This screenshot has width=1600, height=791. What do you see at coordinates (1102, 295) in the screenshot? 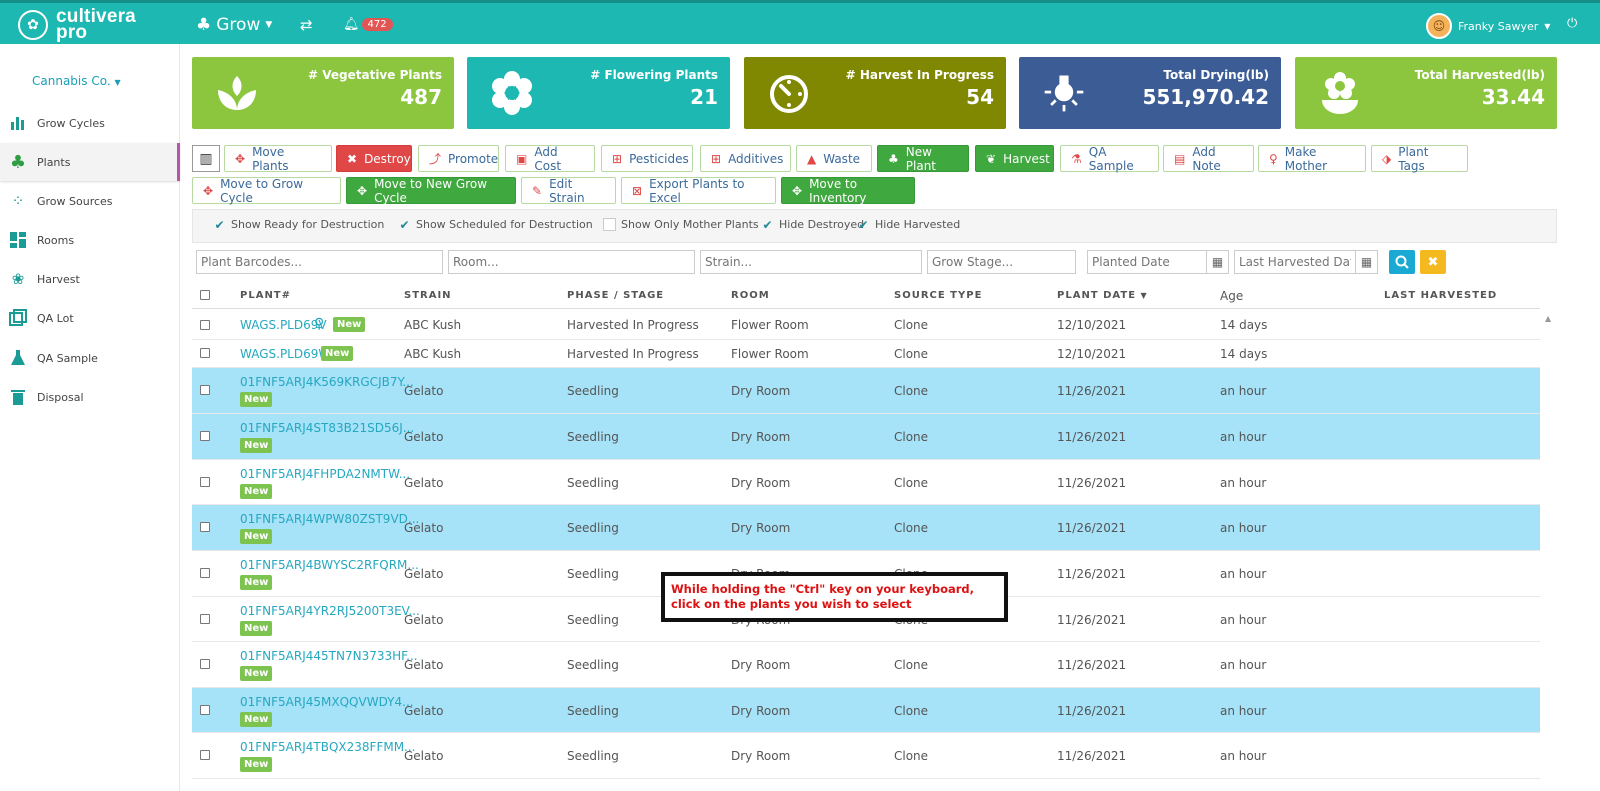
I see `column-header-plant-date: PLANT DATE ▼` at bounding box center [1102, 295].